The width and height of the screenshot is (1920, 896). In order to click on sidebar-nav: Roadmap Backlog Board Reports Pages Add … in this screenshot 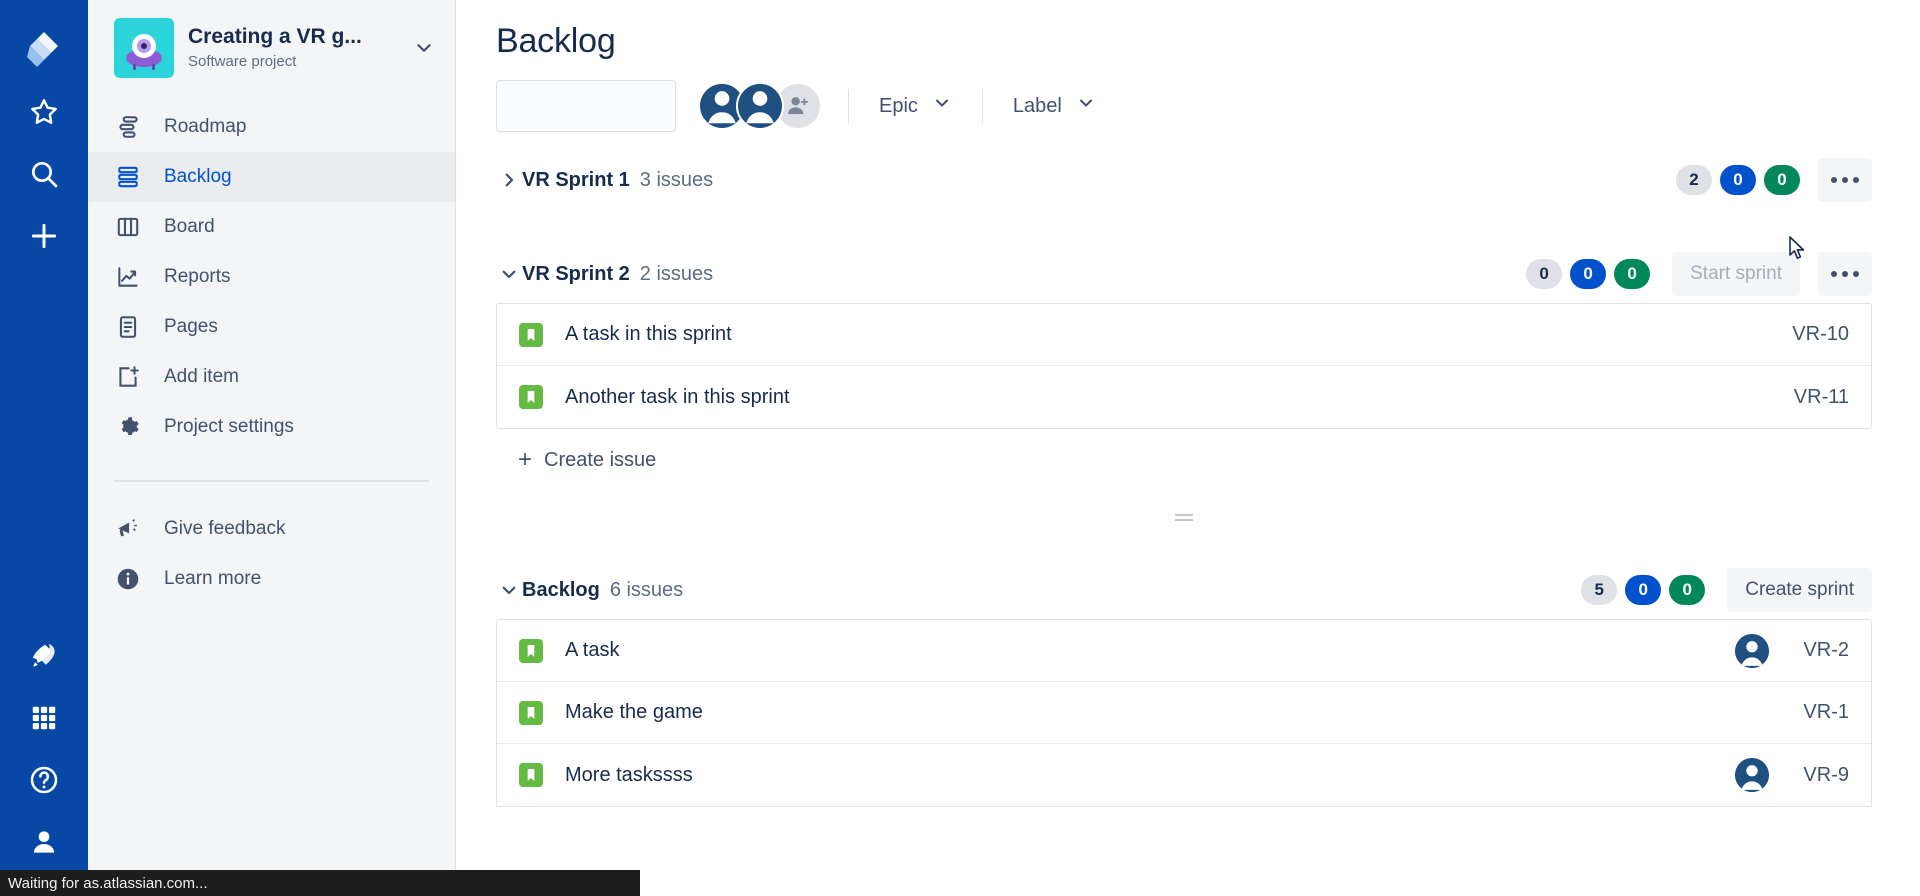, I will do `click(271, 353)`.